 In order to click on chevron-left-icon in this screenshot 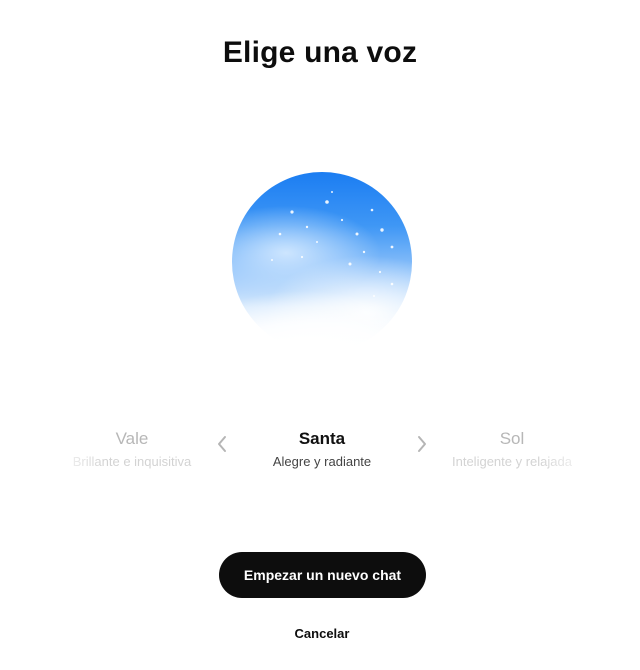, I will do `click(222, 444)`.